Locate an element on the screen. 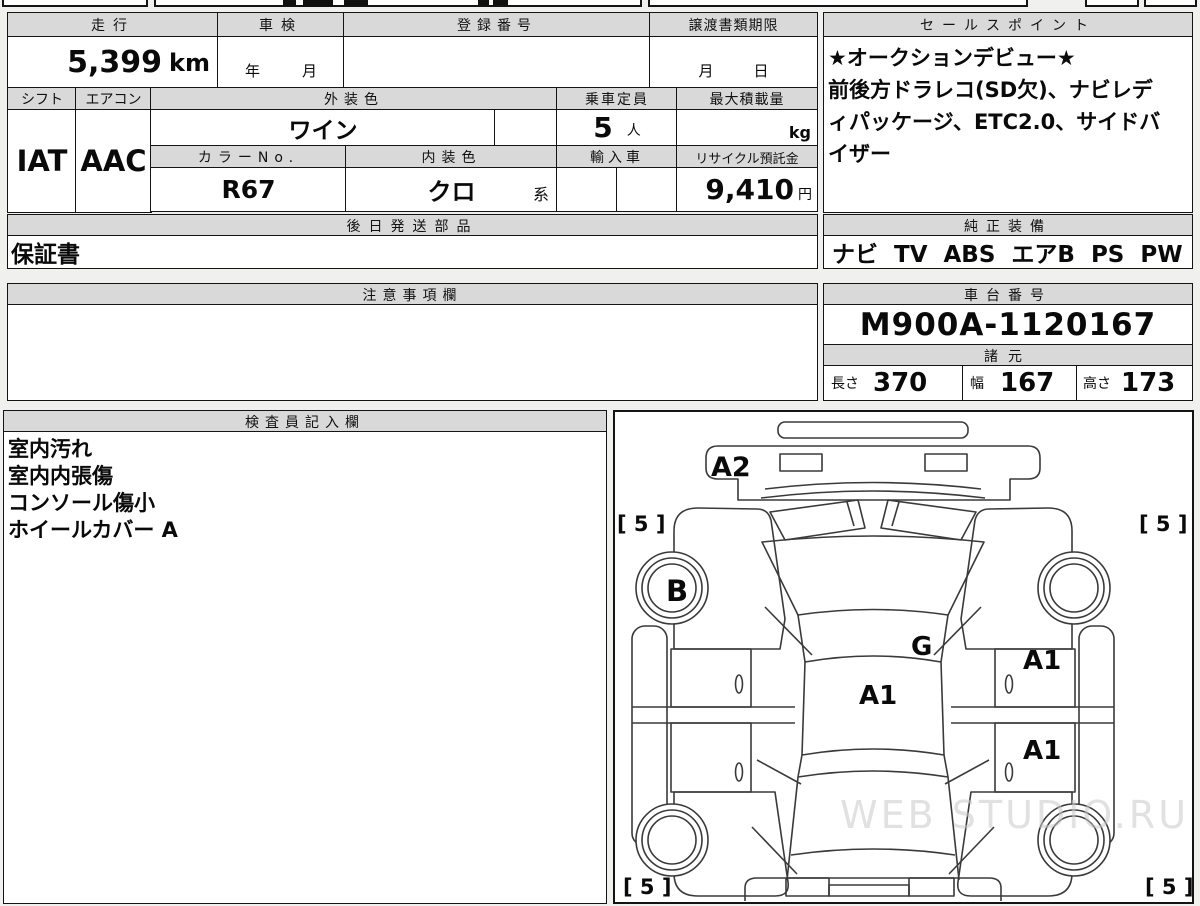 The image size is (1200, 906). wiper-left-blade is located at coordinates (850, 514).